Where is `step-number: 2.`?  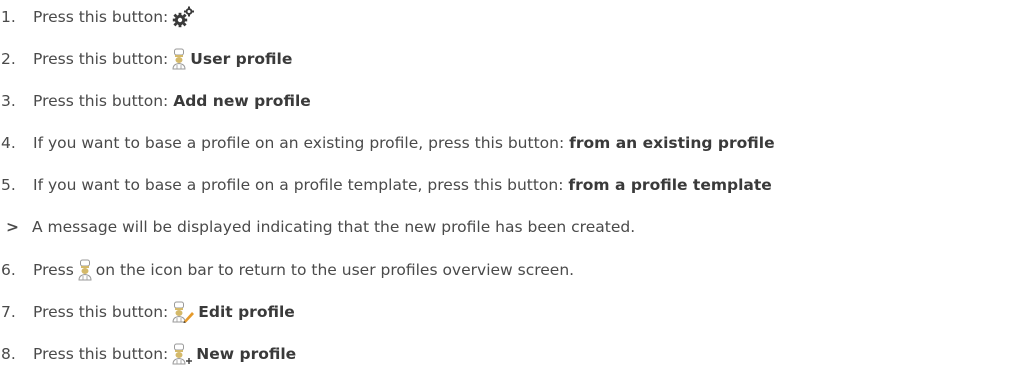
step-number: 2. is located at coordinates (8, 59).